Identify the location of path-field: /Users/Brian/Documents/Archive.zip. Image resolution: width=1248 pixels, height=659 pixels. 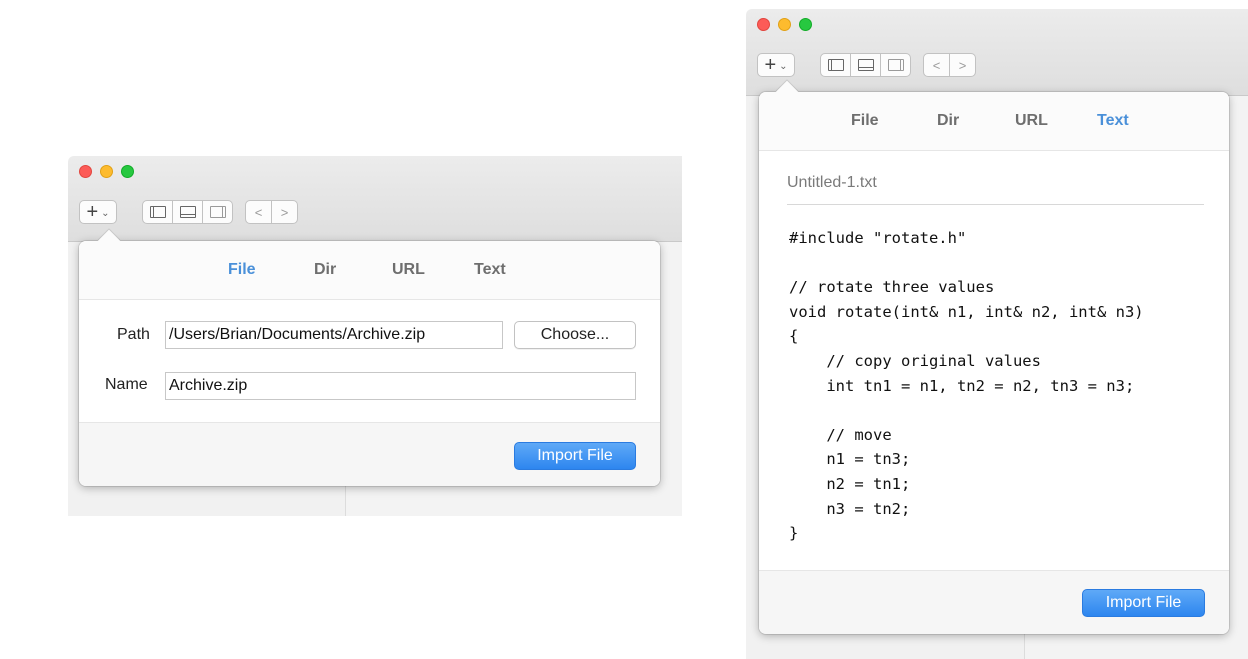
(334, 335).